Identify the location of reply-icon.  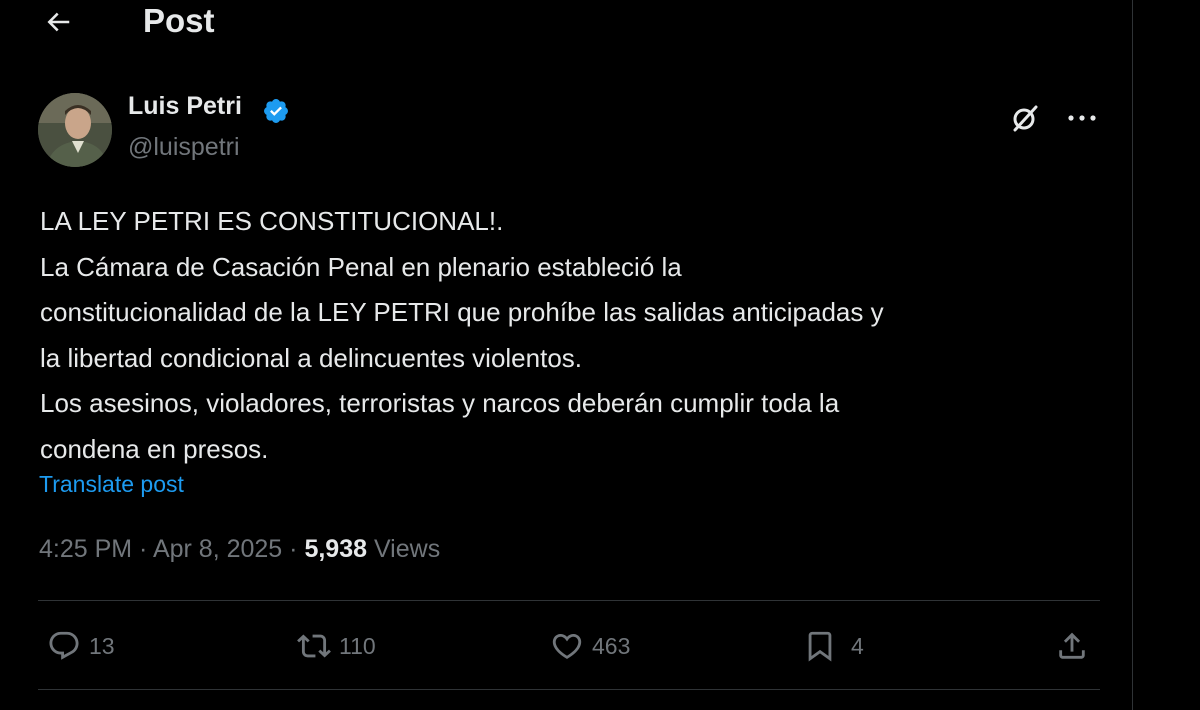
(64, 645).